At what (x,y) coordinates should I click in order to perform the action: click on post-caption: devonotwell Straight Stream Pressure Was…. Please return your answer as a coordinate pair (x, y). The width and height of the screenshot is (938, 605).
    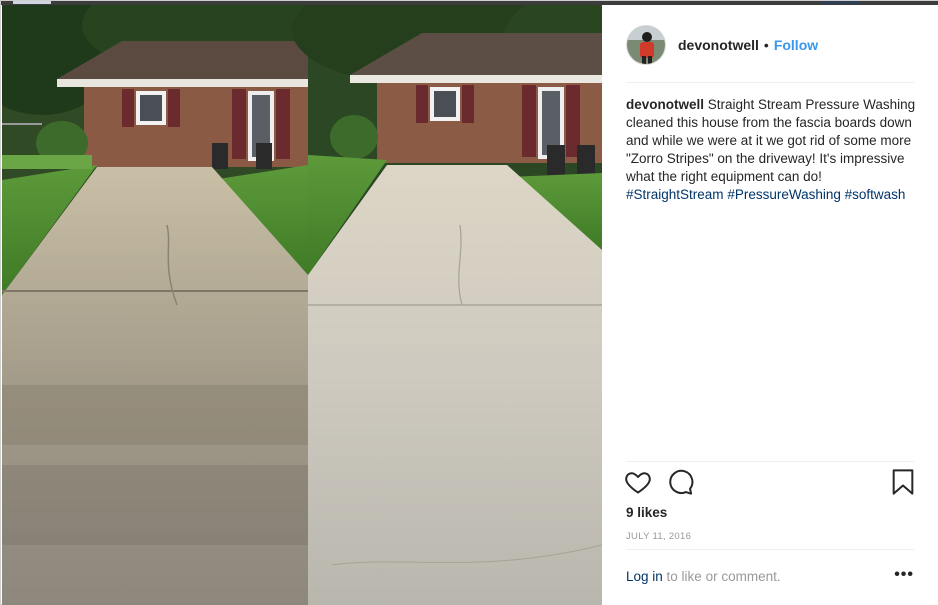
    Looking at the image, I should click on (771, 150).